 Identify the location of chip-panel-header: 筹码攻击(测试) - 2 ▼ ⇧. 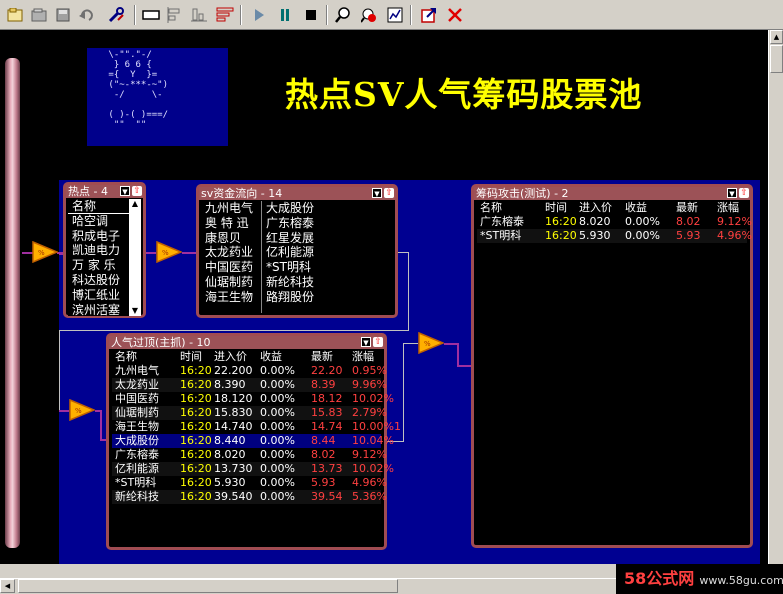
(612, 193).